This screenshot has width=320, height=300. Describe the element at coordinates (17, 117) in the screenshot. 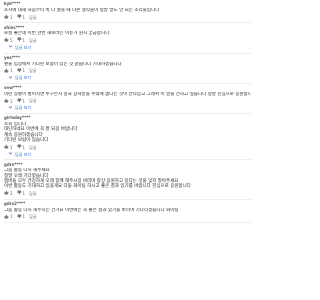

I see `comment-author: girlsday****` at that location.